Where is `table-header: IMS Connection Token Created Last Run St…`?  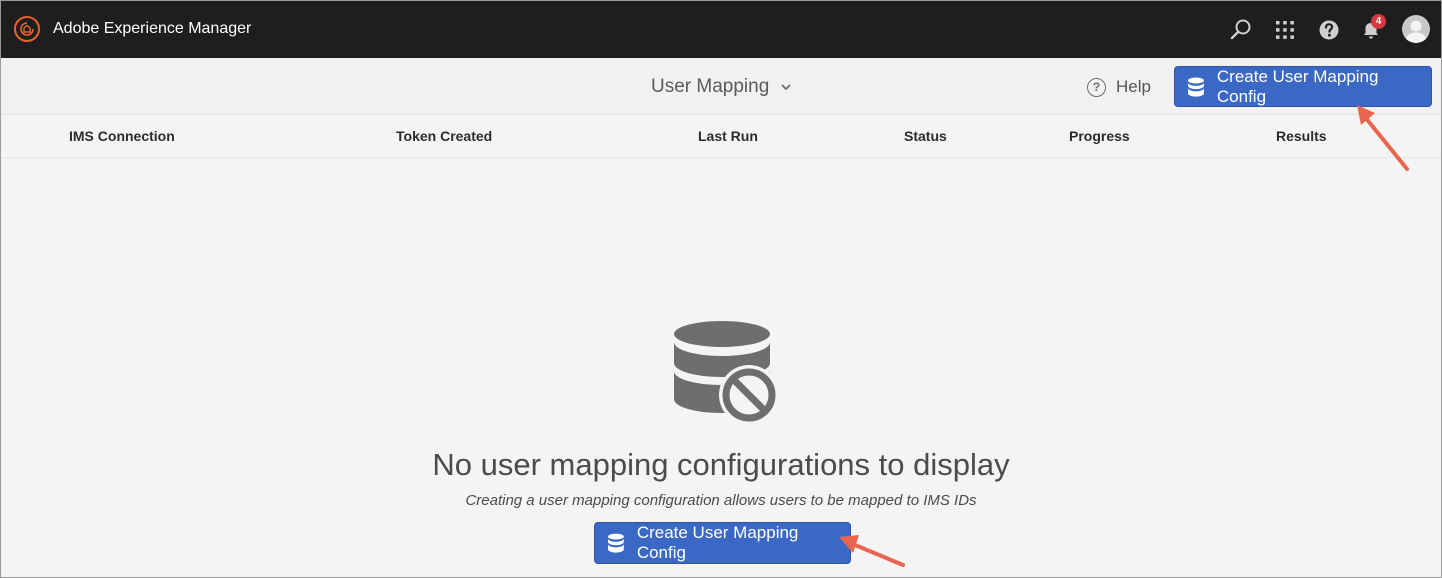 table-header: IMS Connection Token Created Last Run St… is located at coordinates (721, 136).